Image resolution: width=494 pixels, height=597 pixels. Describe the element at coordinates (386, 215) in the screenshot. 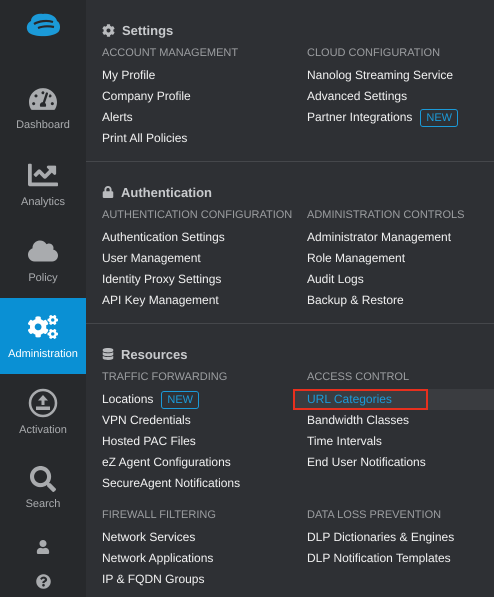

I see `group-heading: ADMINISTRATION CONTROLS` at that location.